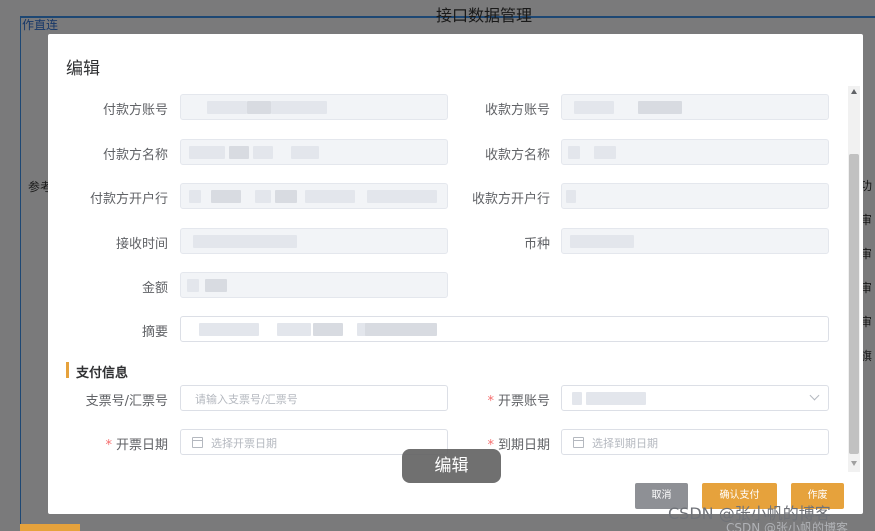  I want to click on due-date-placeholder: 选择到期日期, so click(625, 443).